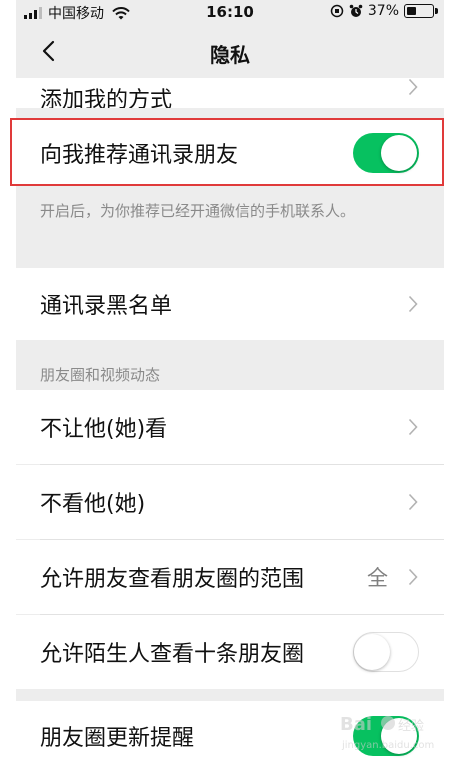  I want to click on row-label: 通讯录黑名单, so click(106, 306).